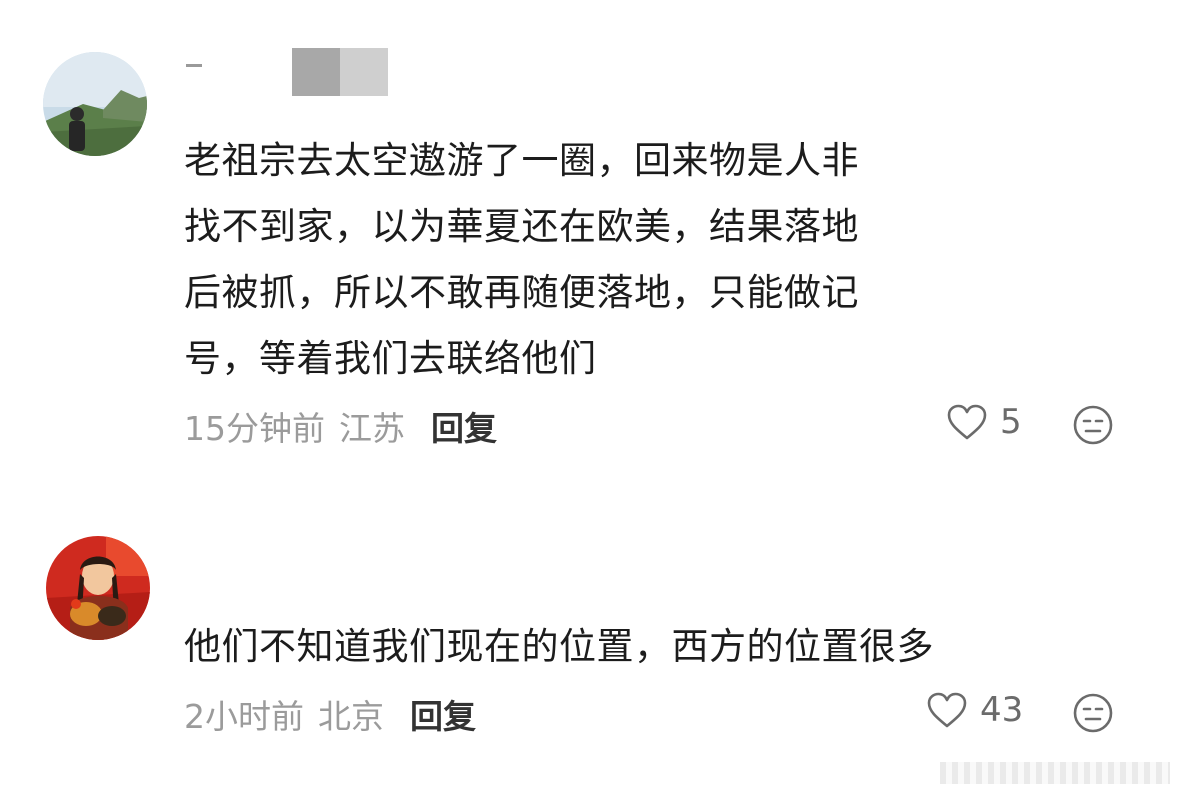 The height and width of the screenshot is (800, 1178). What do you see at coordinates (1055, 773) in the screenshot?
I see `watermark` at bounding box center [1055, 773].